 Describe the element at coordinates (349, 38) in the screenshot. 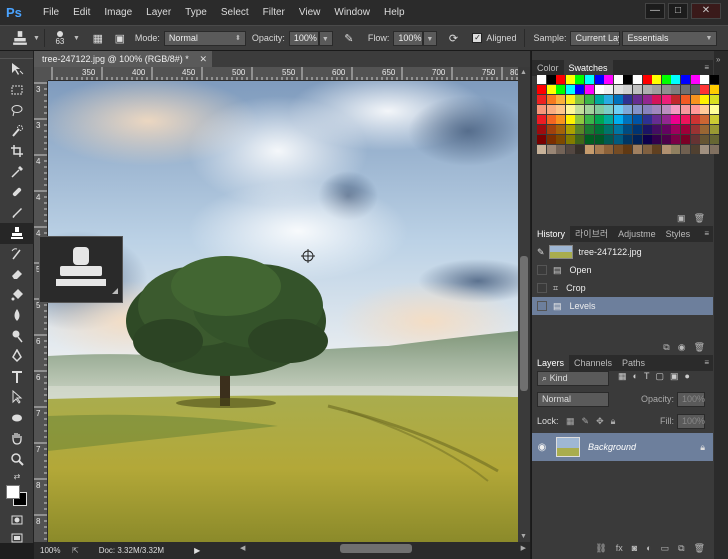

I see `pressure-opacity-icon: ✎` at that location.